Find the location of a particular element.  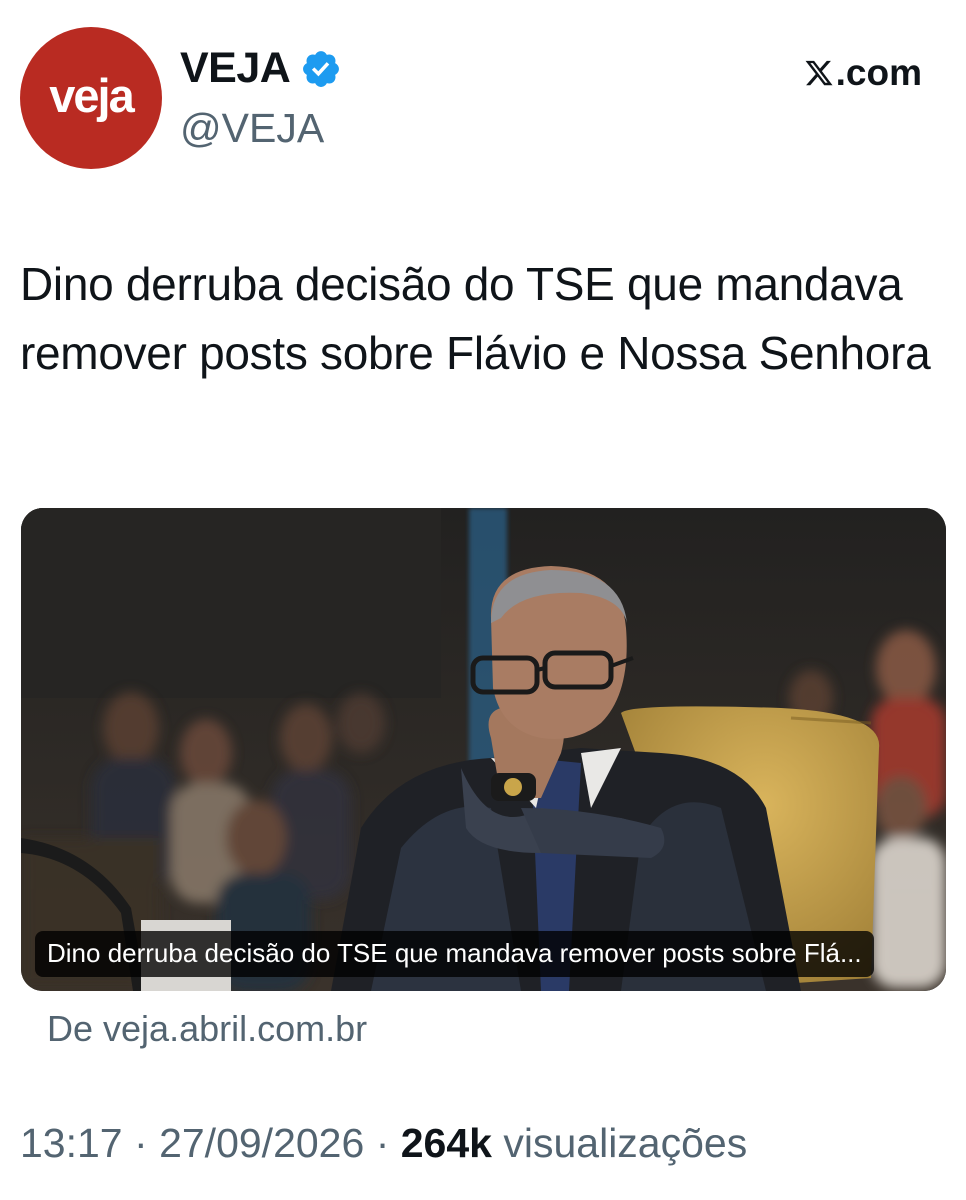

post-meta: 13:17 · 27/09/2026 · 264k visualizações is located at coordinates (383, 1143).